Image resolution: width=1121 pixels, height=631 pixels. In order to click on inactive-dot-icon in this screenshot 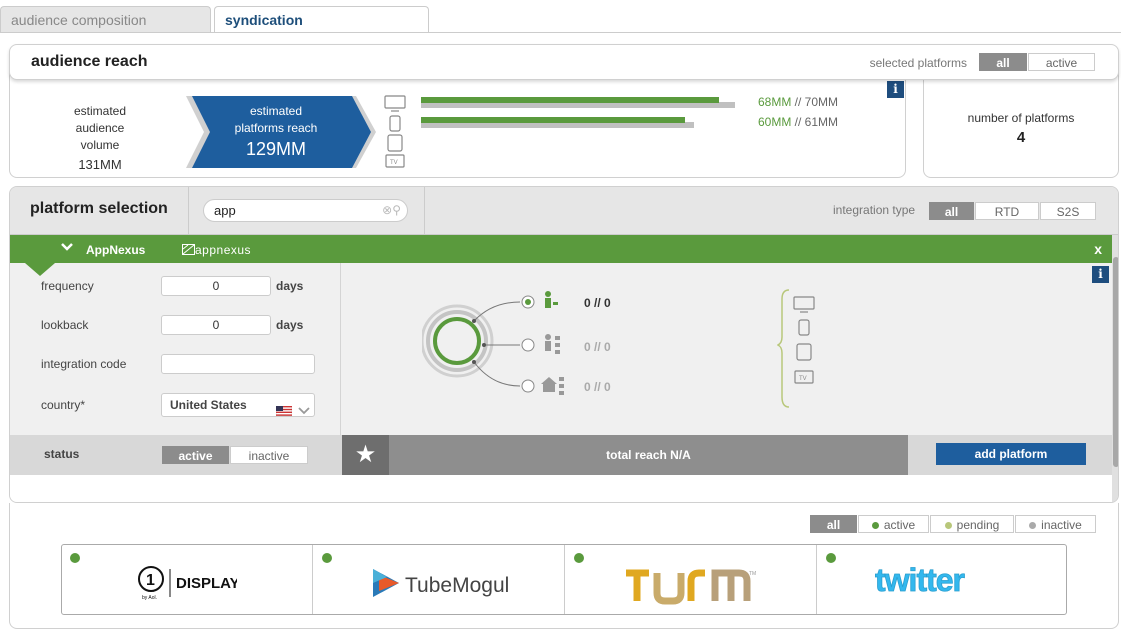, I will do `click(1033, 525)`.